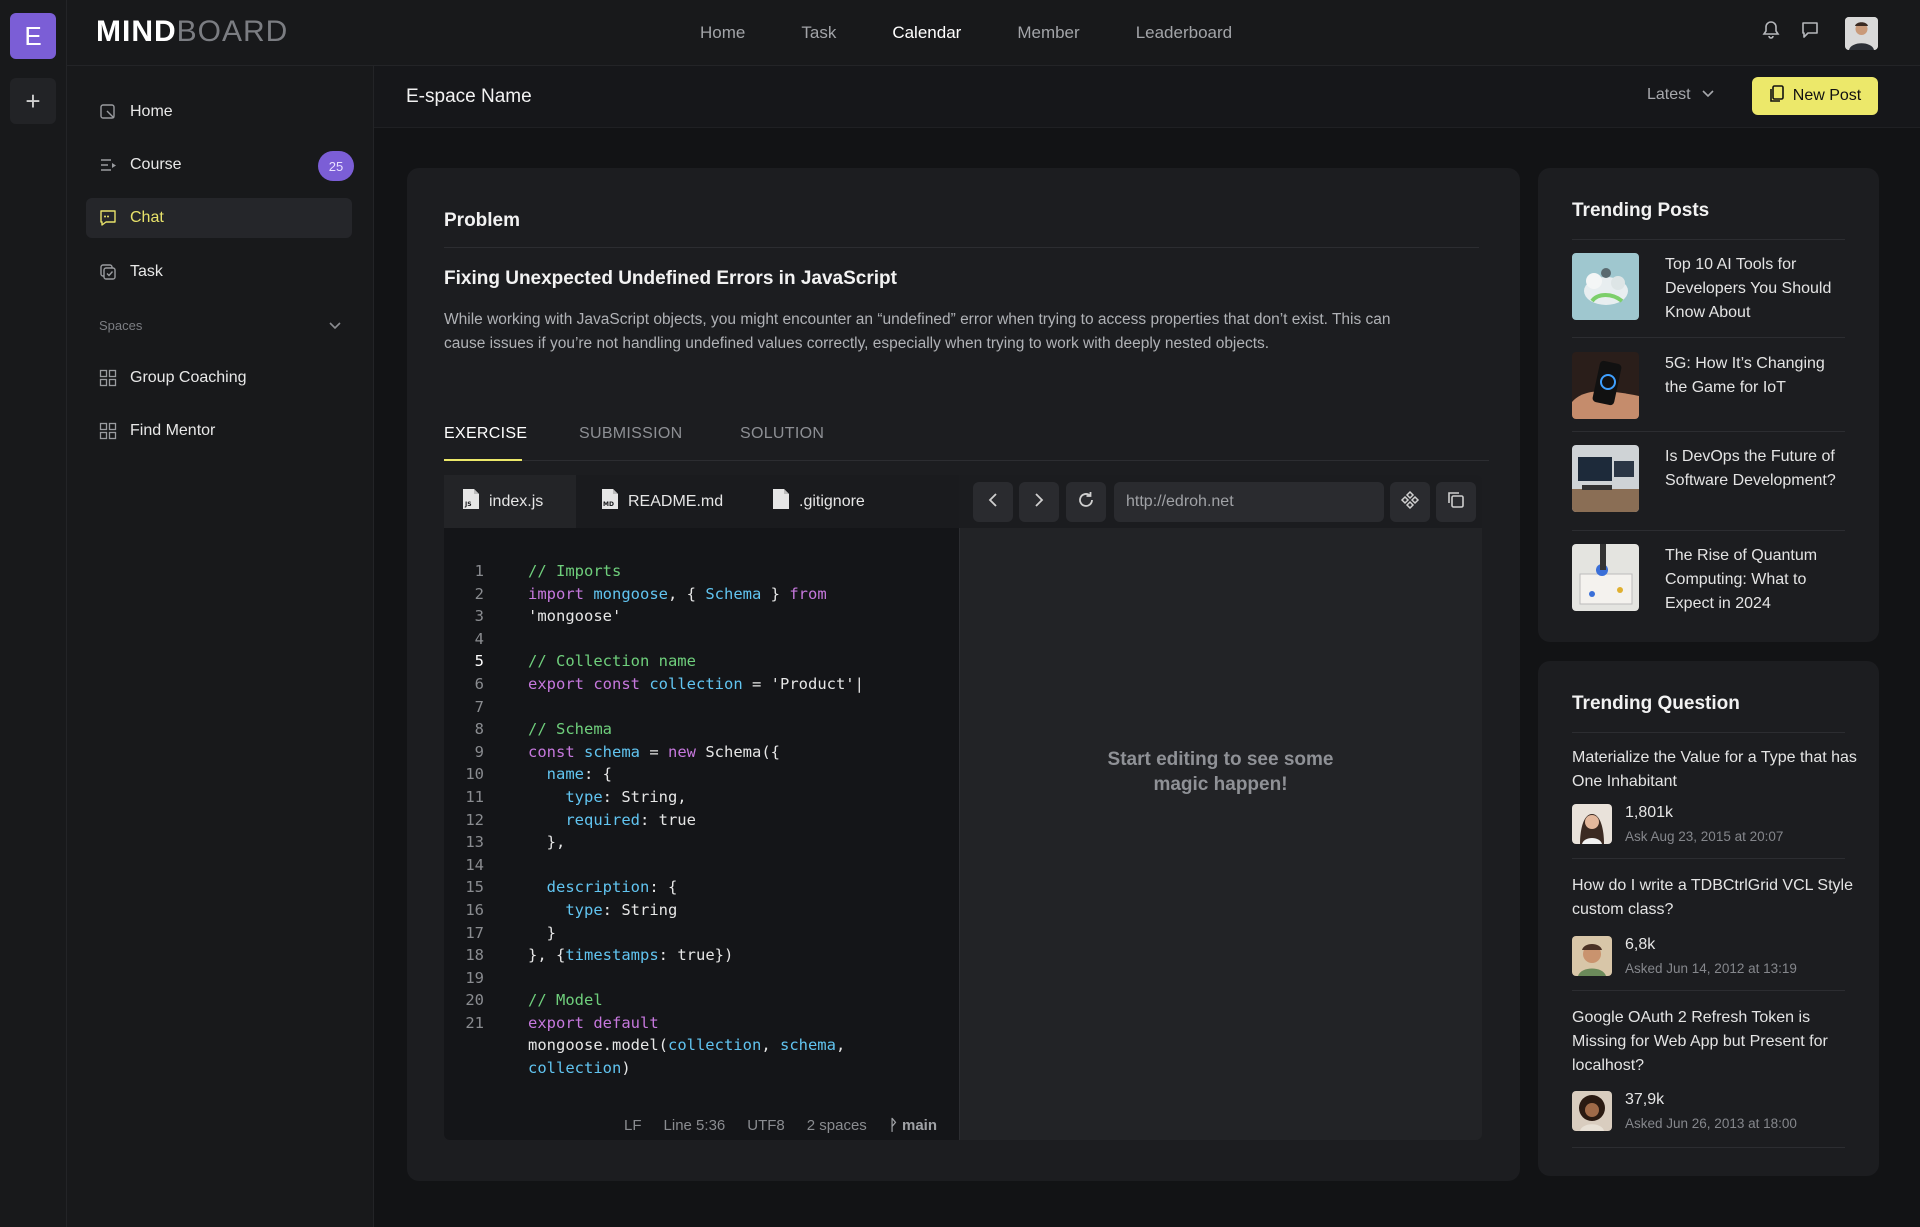 The image size is (1920, 1227). I want to click on add-workspace-button: +, so click(33, 101).